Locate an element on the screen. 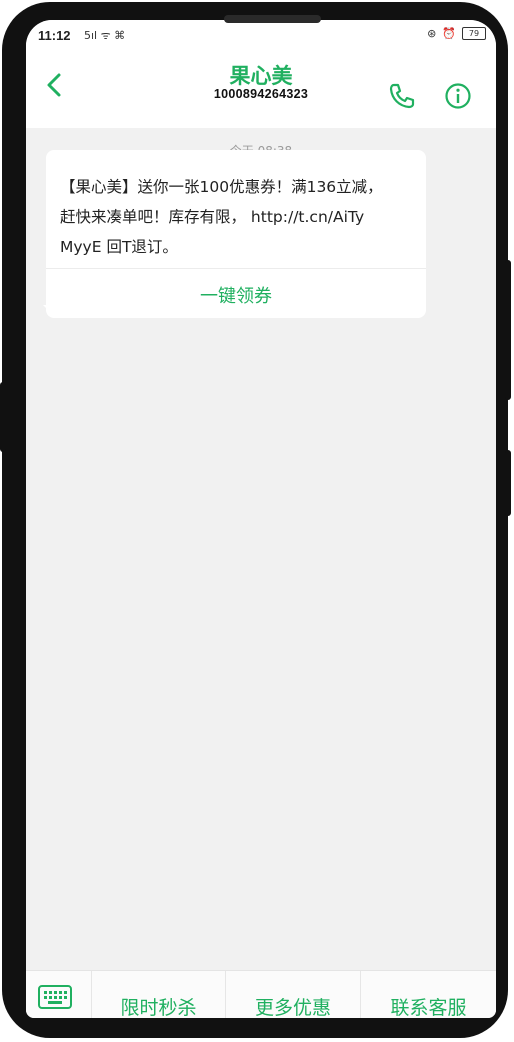 The height and width of the screenshot is (1042, 514). phone-call-icon is located at coordinates (402, 96).